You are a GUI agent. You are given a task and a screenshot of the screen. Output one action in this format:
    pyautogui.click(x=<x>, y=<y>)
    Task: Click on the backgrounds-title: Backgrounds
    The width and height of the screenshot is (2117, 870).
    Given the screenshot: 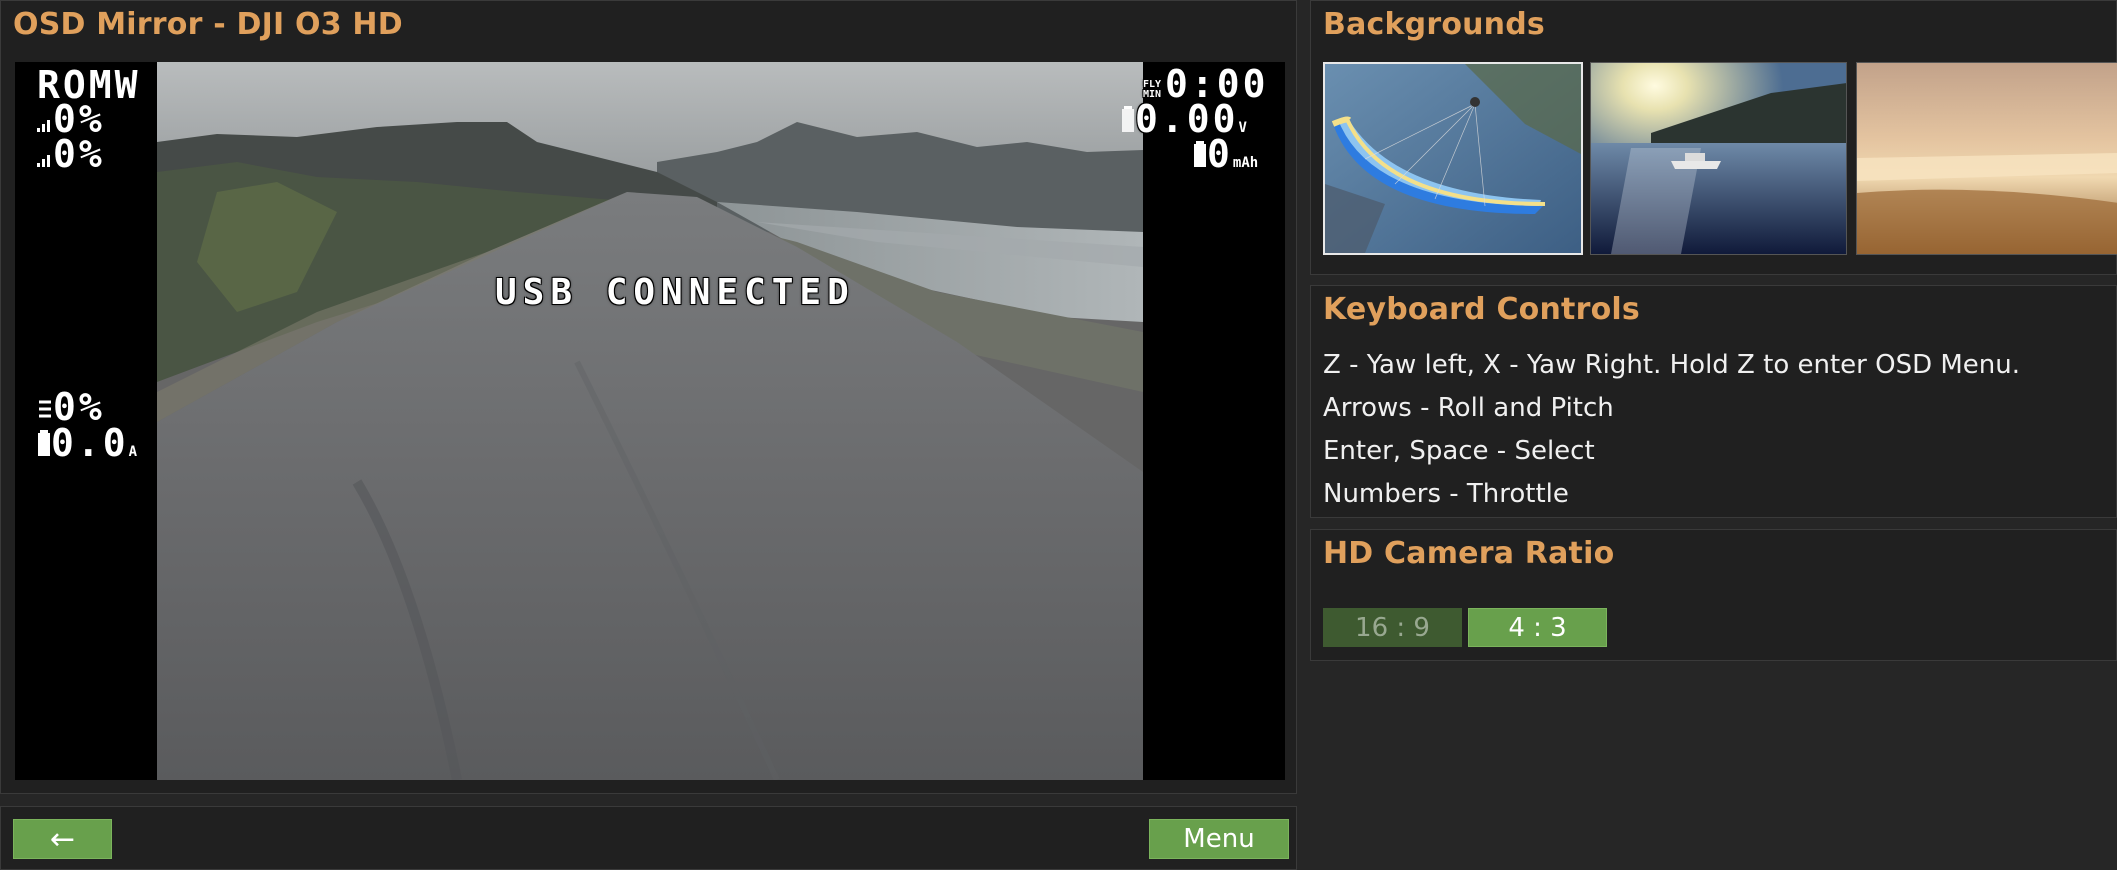 What is the action you would take?
    pyautogui.click(x=1434, y=24)
    